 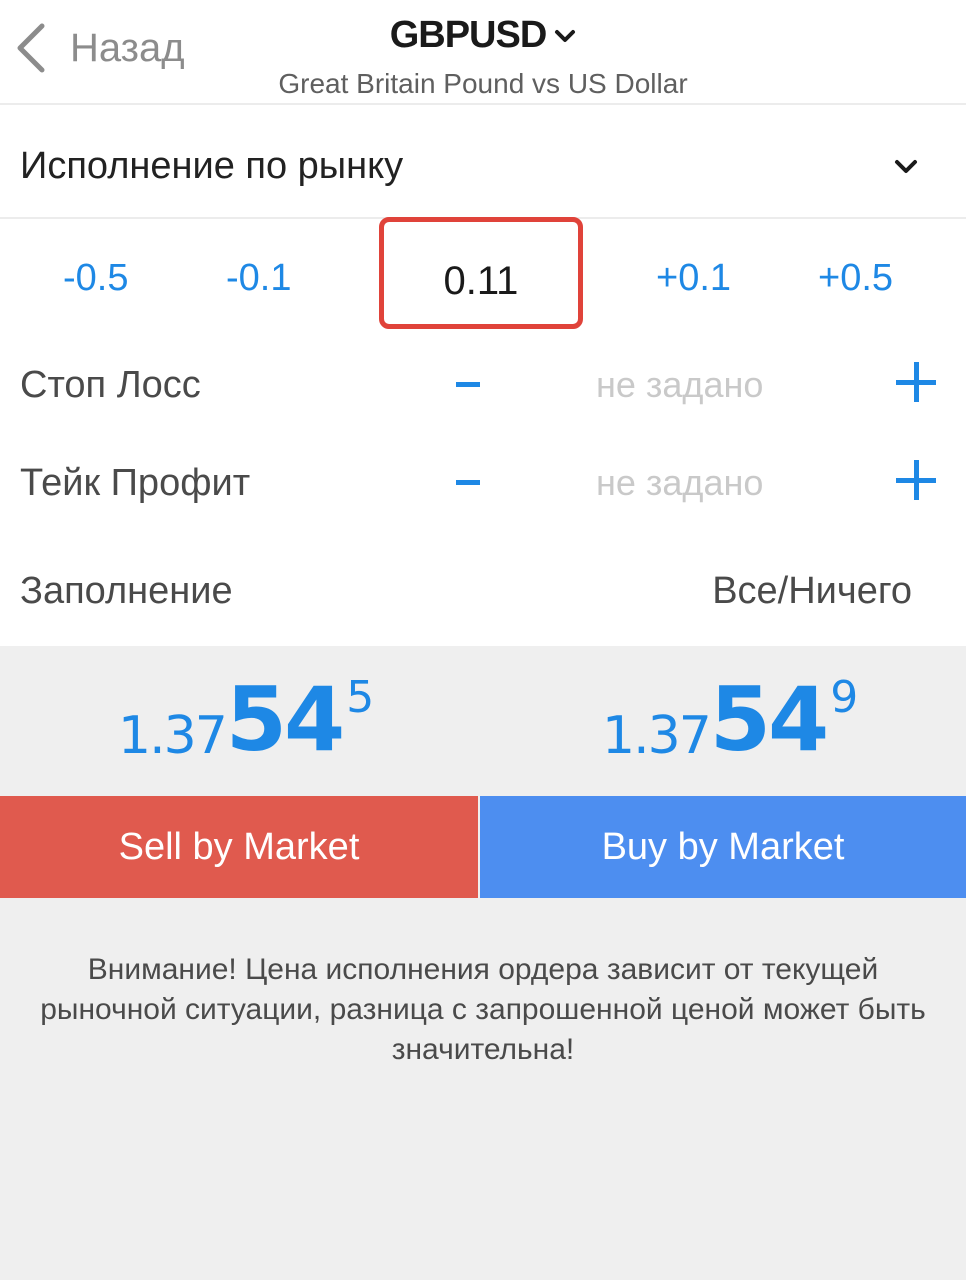 I want to click on volume-increase-0.5-button: +0.5, so click(x=855, y=278).